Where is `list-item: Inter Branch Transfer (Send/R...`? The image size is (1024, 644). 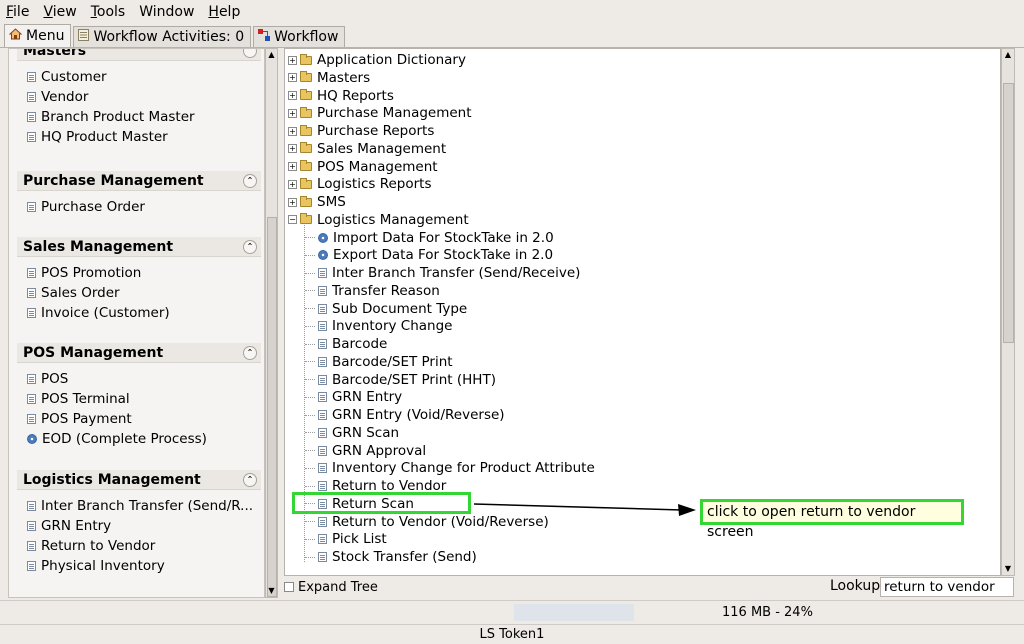
list-item: Inter Branch Transfer (Send/R... is located at coordinates (144, 506).